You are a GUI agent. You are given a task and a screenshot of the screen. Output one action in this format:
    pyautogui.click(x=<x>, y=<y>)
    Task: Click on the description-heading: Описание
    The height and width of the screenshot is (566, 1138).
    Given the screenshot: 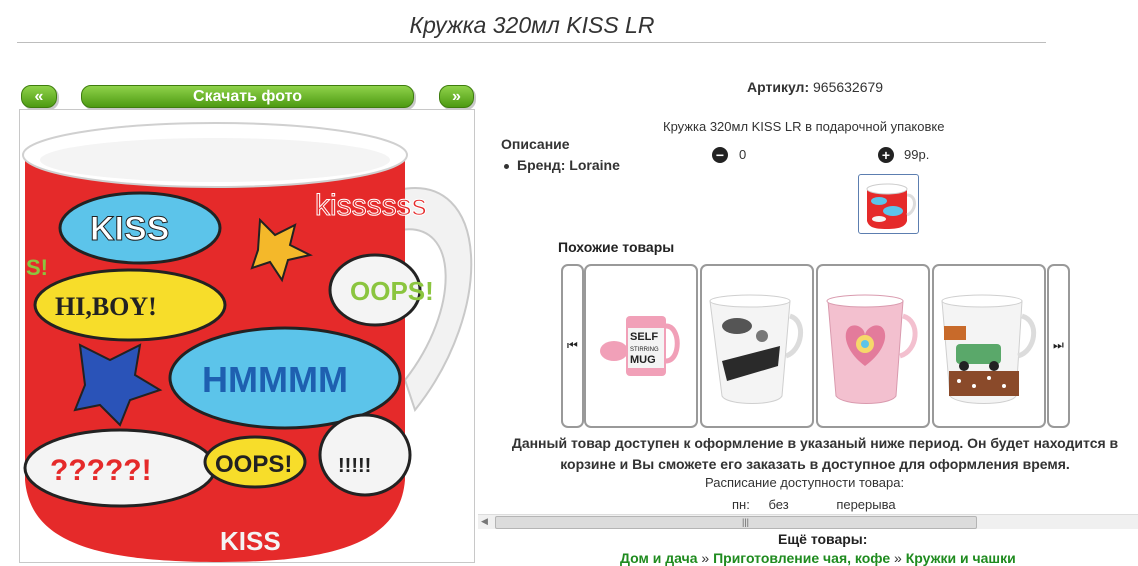 What is the action you would take?
    pyautogui.click(x=535, y=144)
    